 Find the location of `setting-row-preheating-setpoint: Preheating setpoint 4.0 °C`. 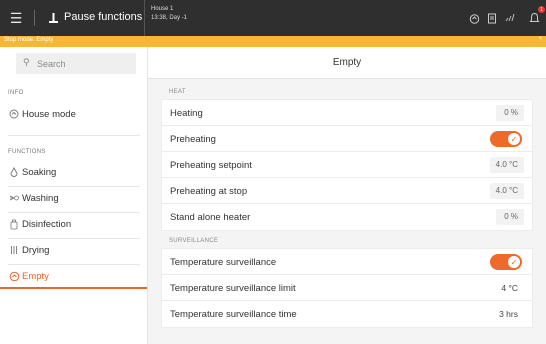

setting-row-preheating-setpoint: Preheating setpoint 4.0 °C is located at coordinates (347, 165).